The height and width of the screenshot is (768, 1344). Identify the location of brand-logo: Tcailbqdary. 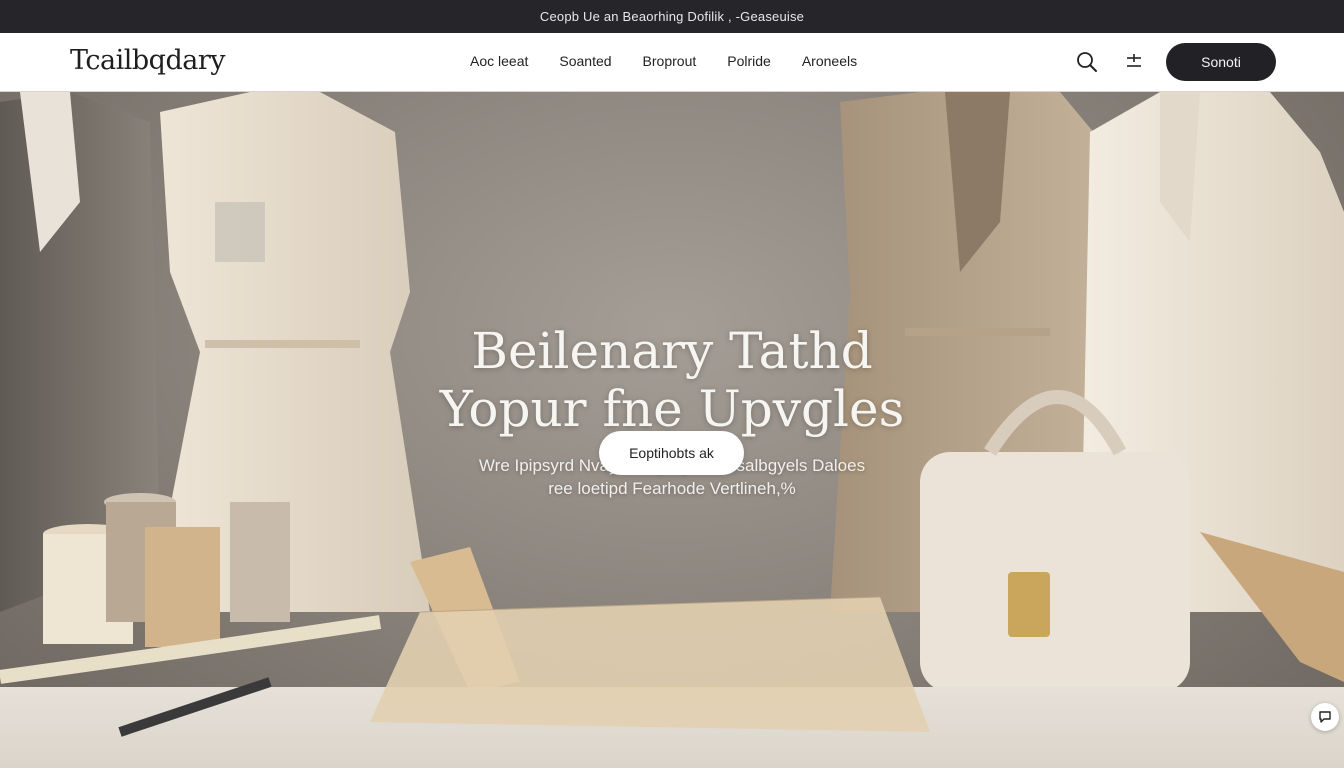
(148, 60).